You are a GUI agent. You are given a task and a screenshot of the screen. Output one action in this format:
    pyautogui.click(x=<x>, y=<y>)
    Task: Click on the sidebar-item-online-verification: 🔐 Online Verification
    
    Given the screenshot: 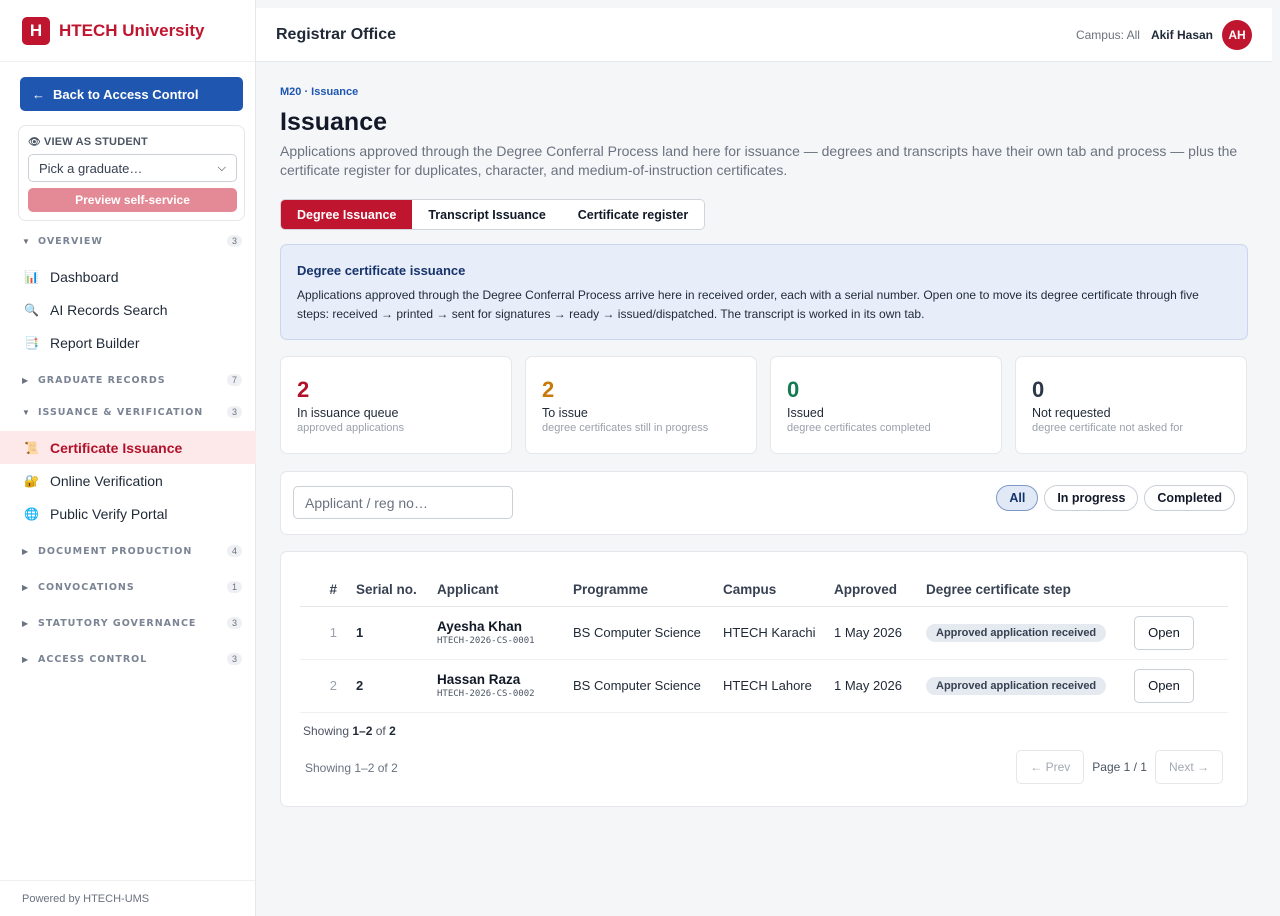 What is the action you would take?
    pyautogui.click(x=128, y=480)
    